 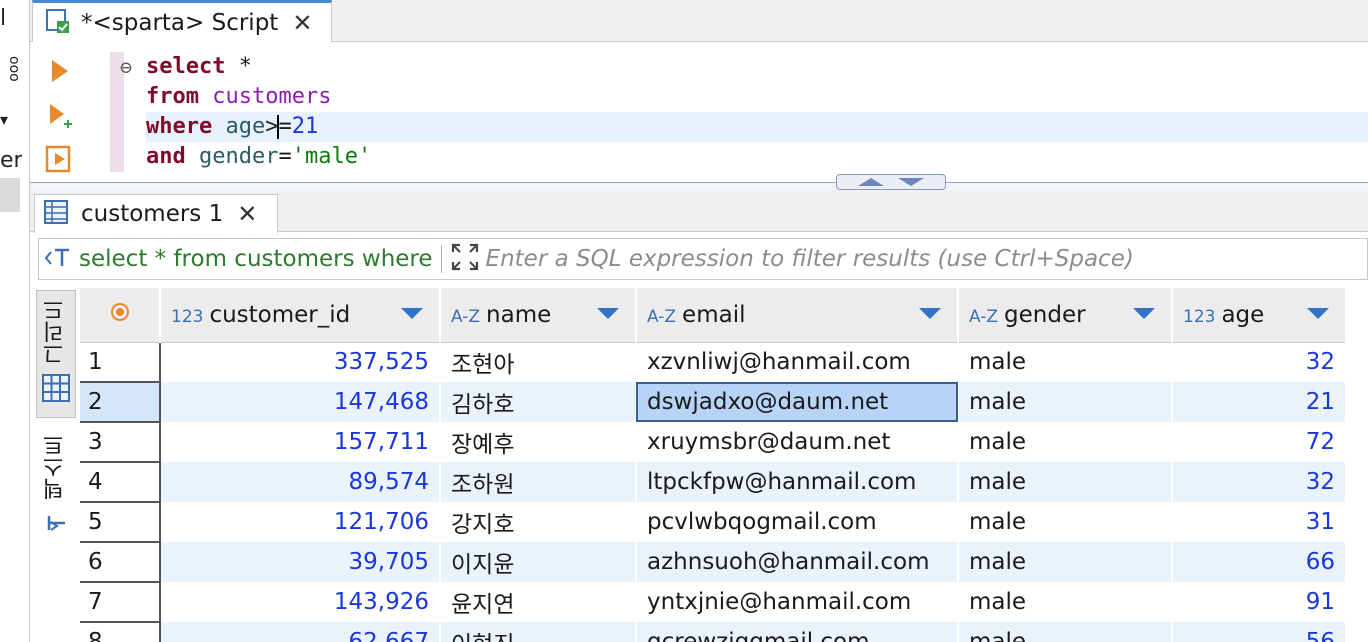 What do you see at coordinates (1259, 442) in the screenshot?
I see `cell-age: 72` at bounding box center [1259, 442].